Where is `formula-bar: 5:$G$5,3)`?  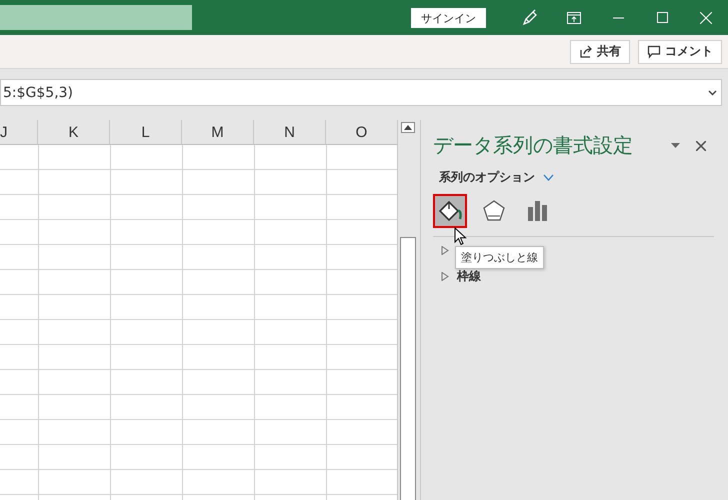 formula-bar: 5:$G$5,3) is located at coordinates (361, 92).